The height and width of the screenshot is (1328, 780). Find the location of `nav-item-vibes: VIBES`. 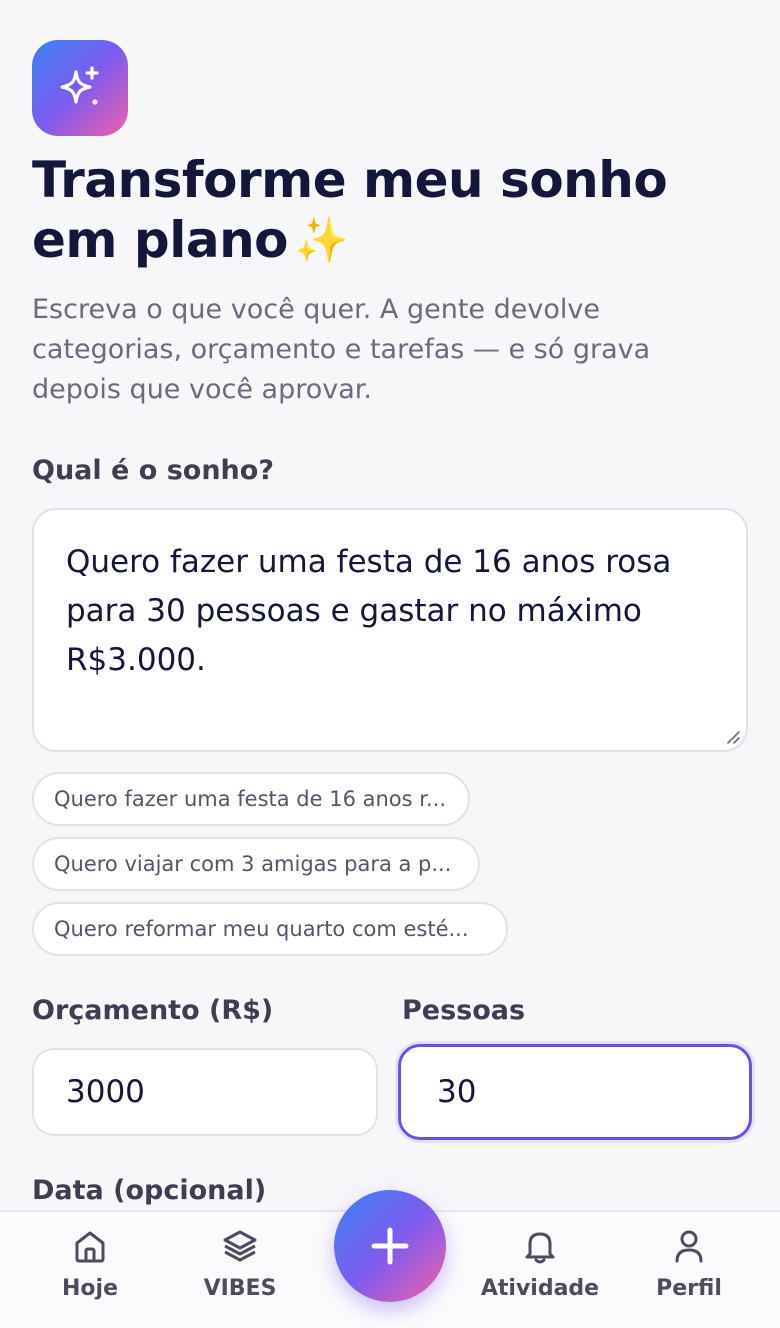

nav-item-vibes: VIBES is located at coordinates (240, 1263).